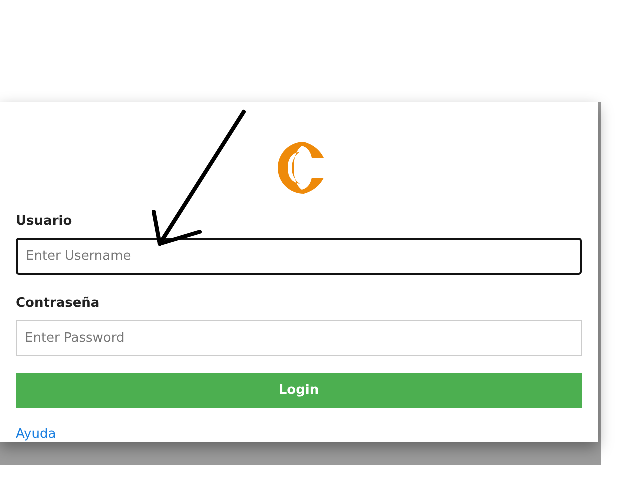 The height and width of the screenshot is (484, 622). I want to click on input-field: Enter Username, so click(299, 256).